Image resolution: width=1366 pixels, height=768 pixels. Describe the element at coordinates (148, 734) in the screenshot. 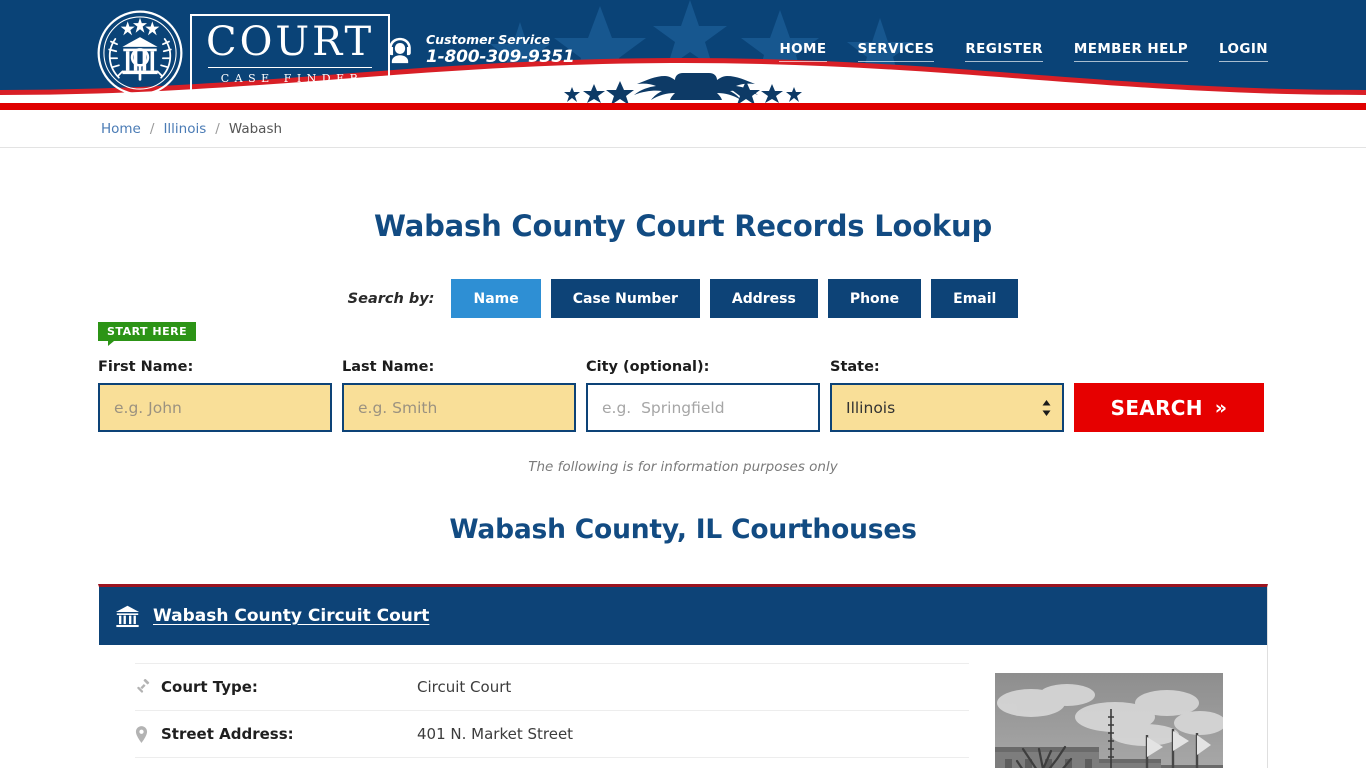

I see `map-pin-icon` at that location.